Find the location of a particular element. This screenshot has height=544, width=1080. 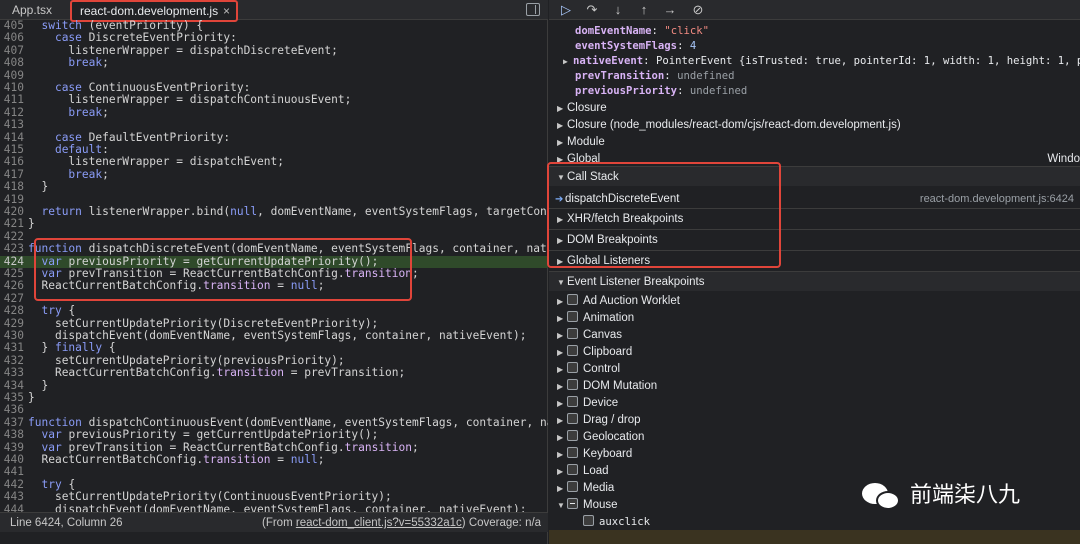

line-number: 426 is located at coordinates (12, 285).